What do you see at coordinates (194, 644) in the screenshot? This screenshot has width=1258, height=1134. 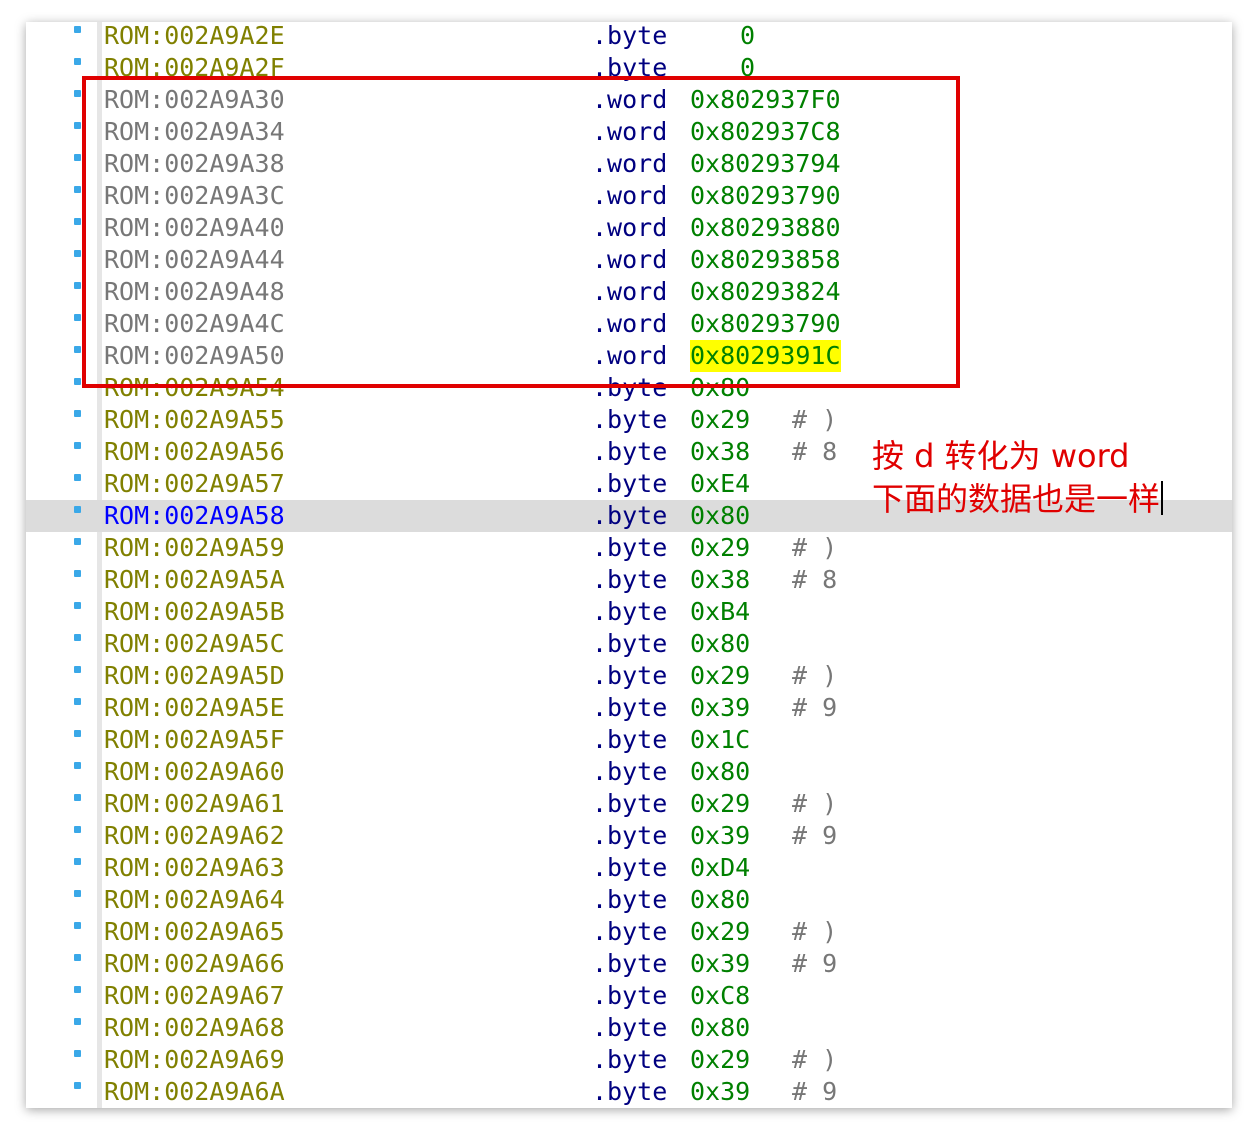 I see `row-address: ROM:002A9A5C` at bounding box center [194, 644].